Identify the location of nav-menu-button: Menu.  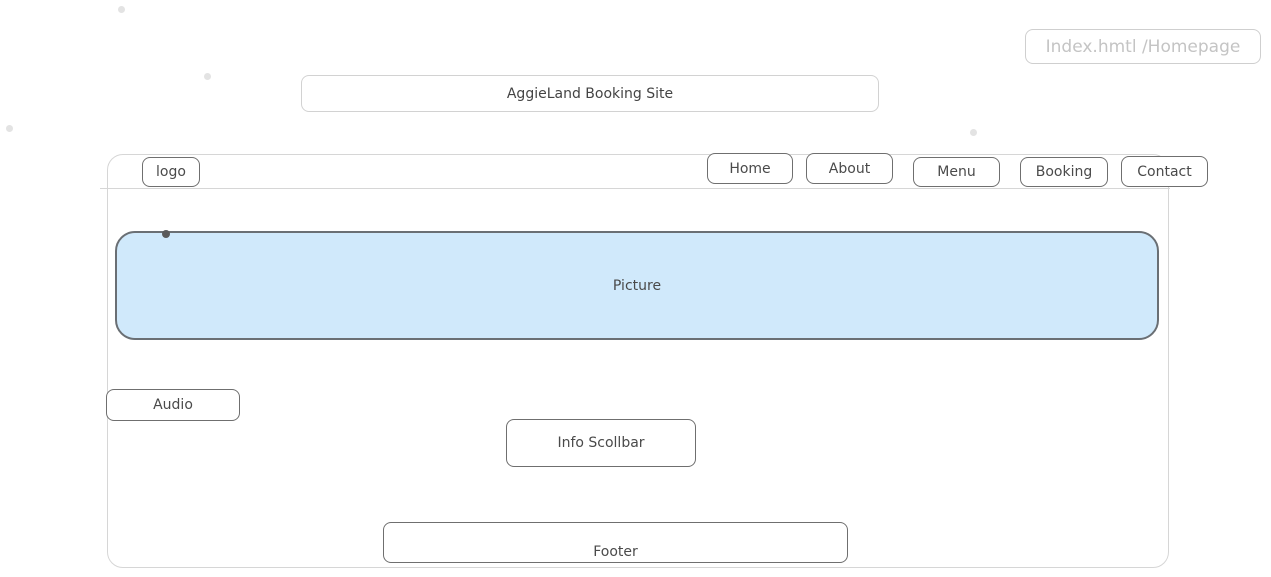
(956, 172).